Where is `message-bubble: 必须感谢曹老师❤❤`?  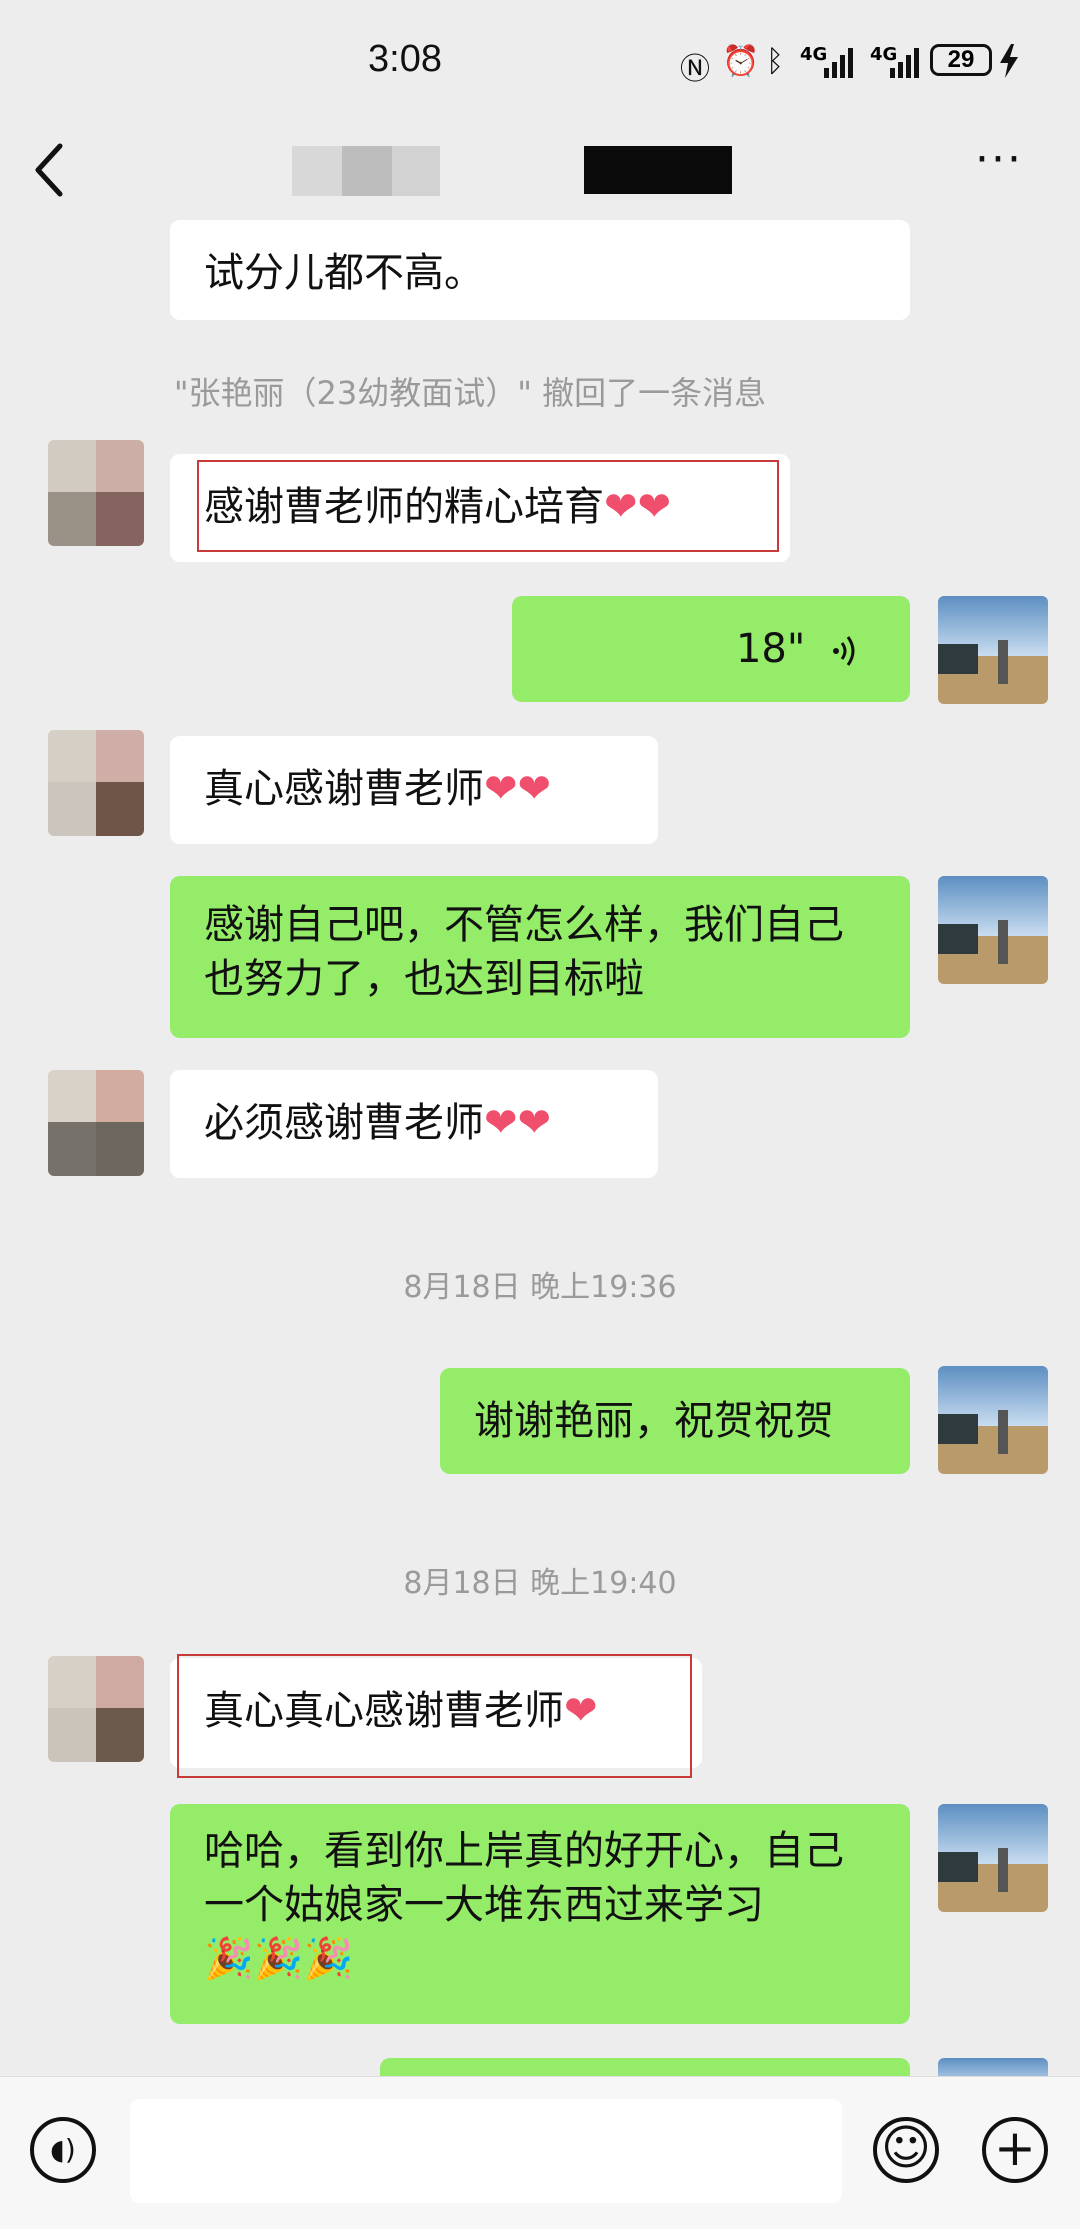
message-bubble: 必须感谢曹老师❤❤ is located at coordinates (414, 1124).